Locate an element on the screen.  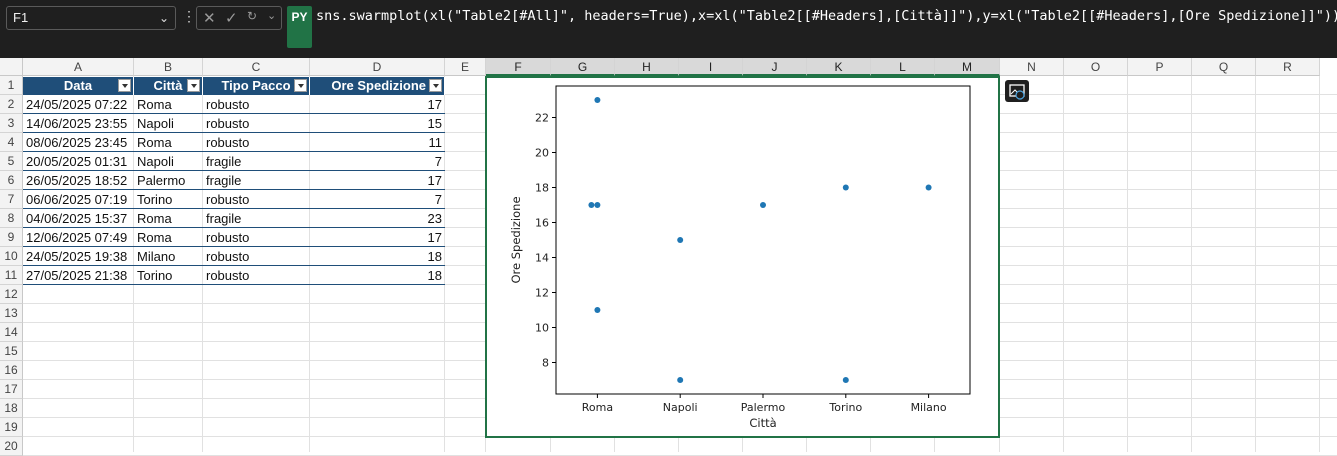
table-cell: 27/05/2025 21:38 is located at coordinates (78, 275).